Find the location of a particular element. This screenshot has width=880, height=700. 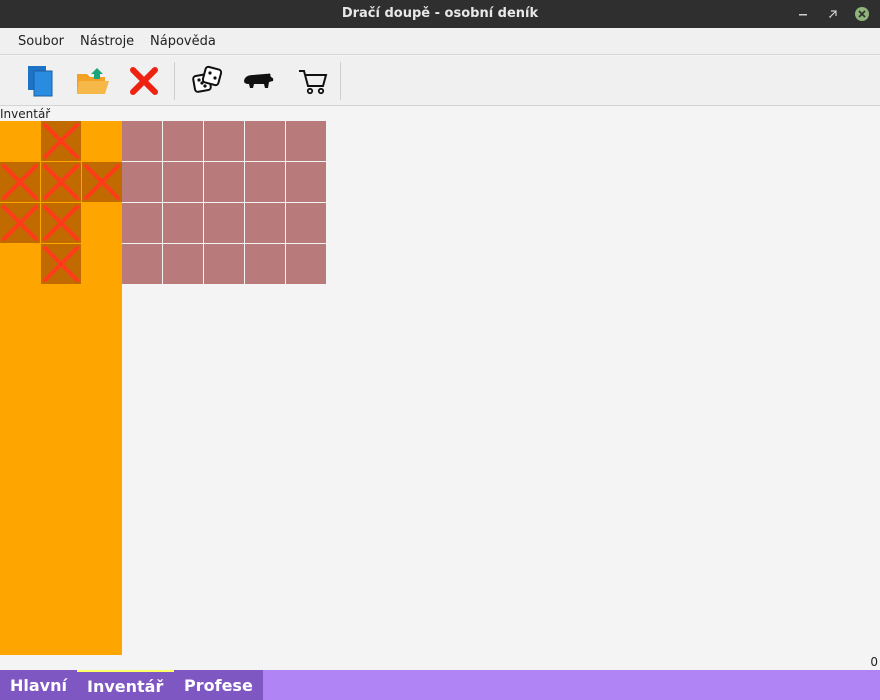

close-icon is located at coordinates (862, 14).